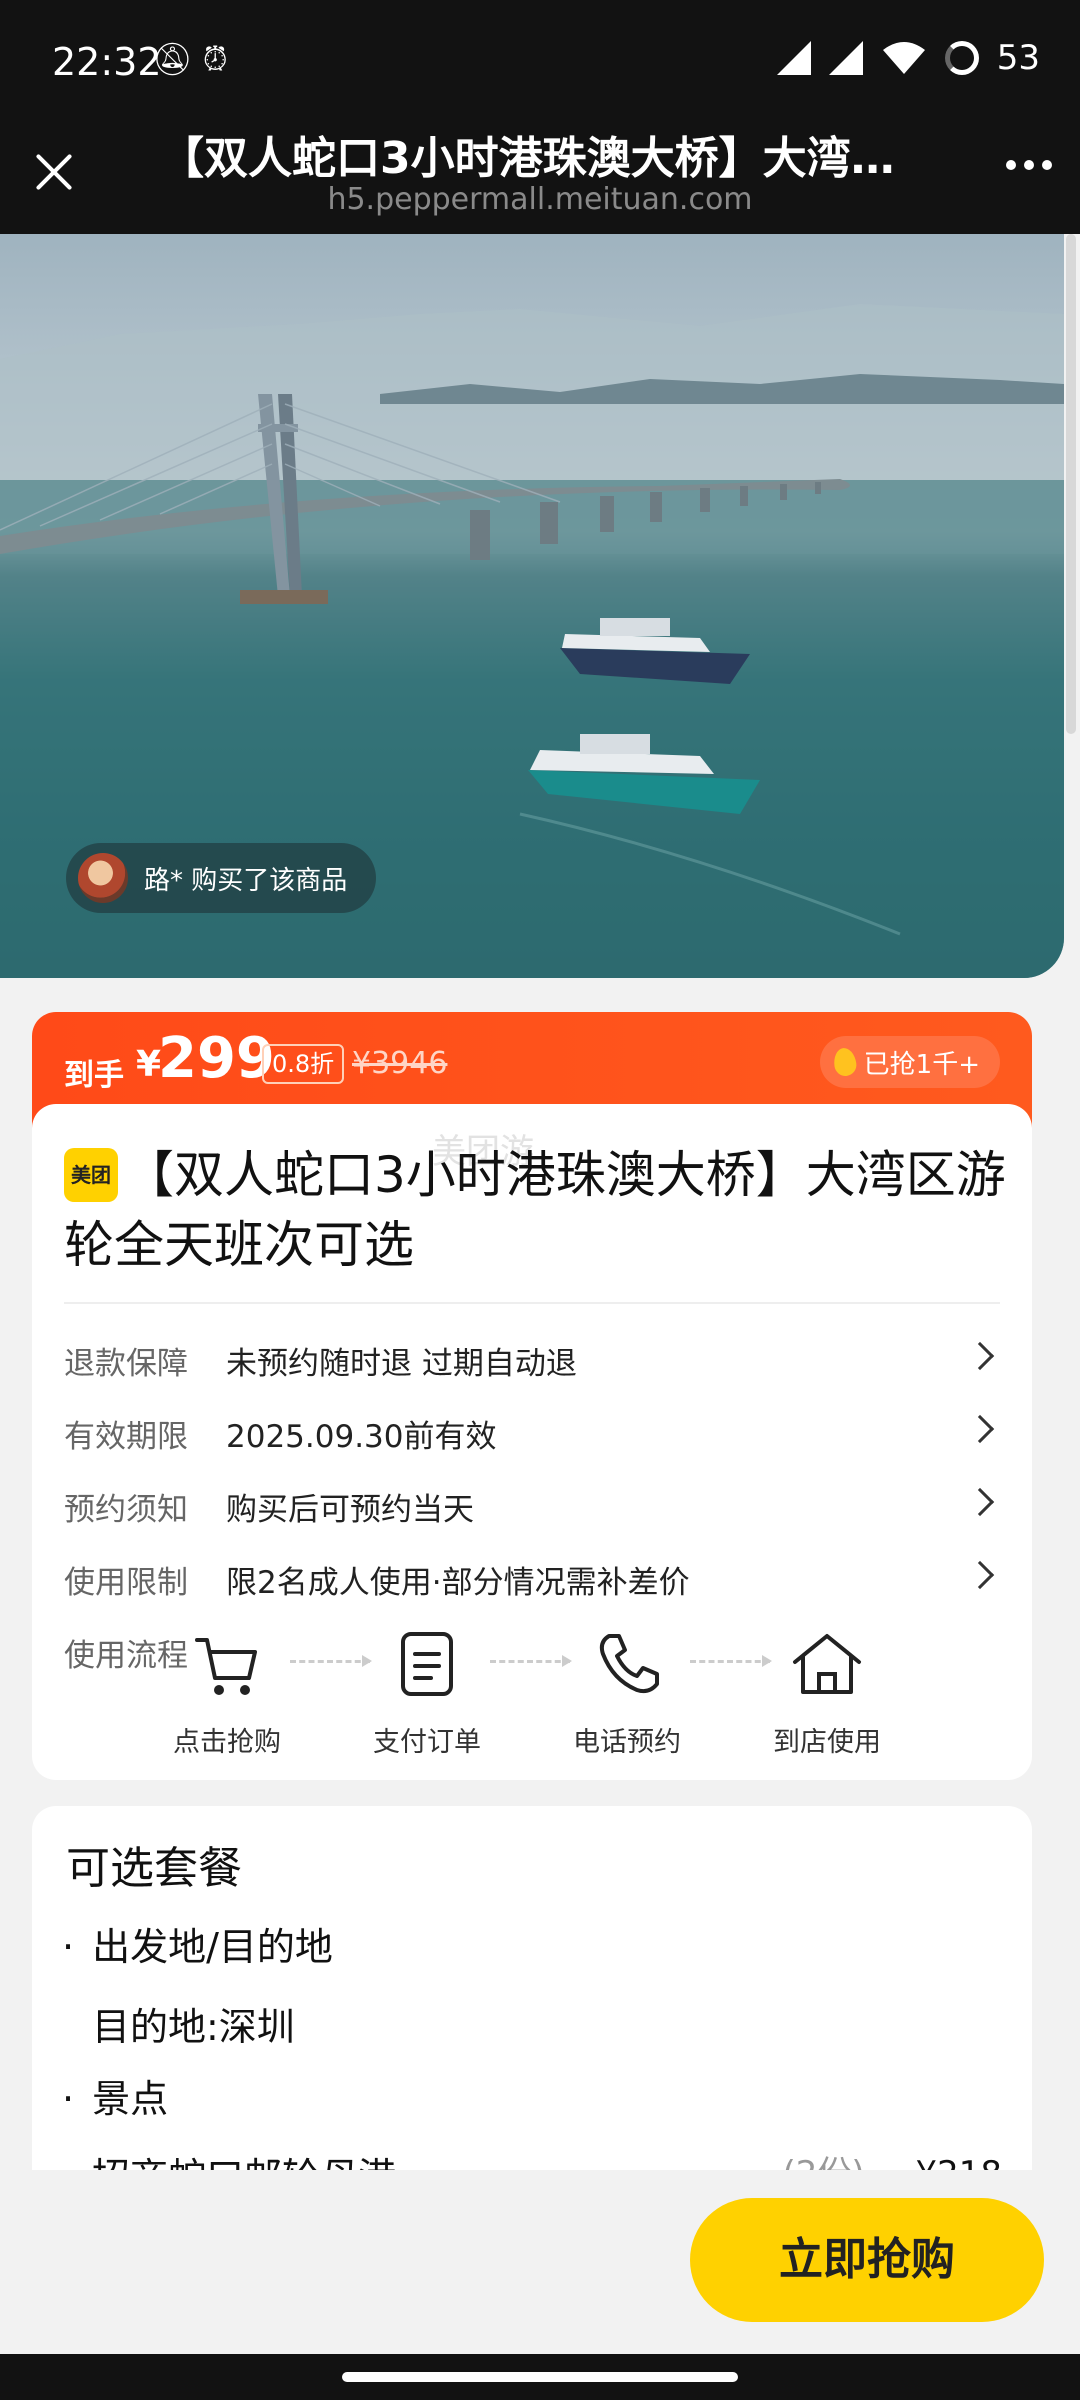 The height and width of the screenshot is (2400, 1080). Describe the element at coordinates (827, 1664) in the screenshot. I see `home-icon` at that location.